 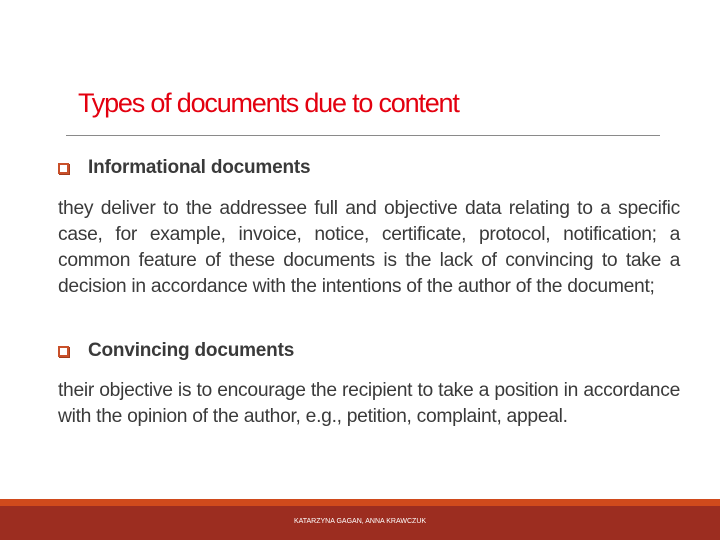 I want to click on title-divider, so click(x=363, y=135).